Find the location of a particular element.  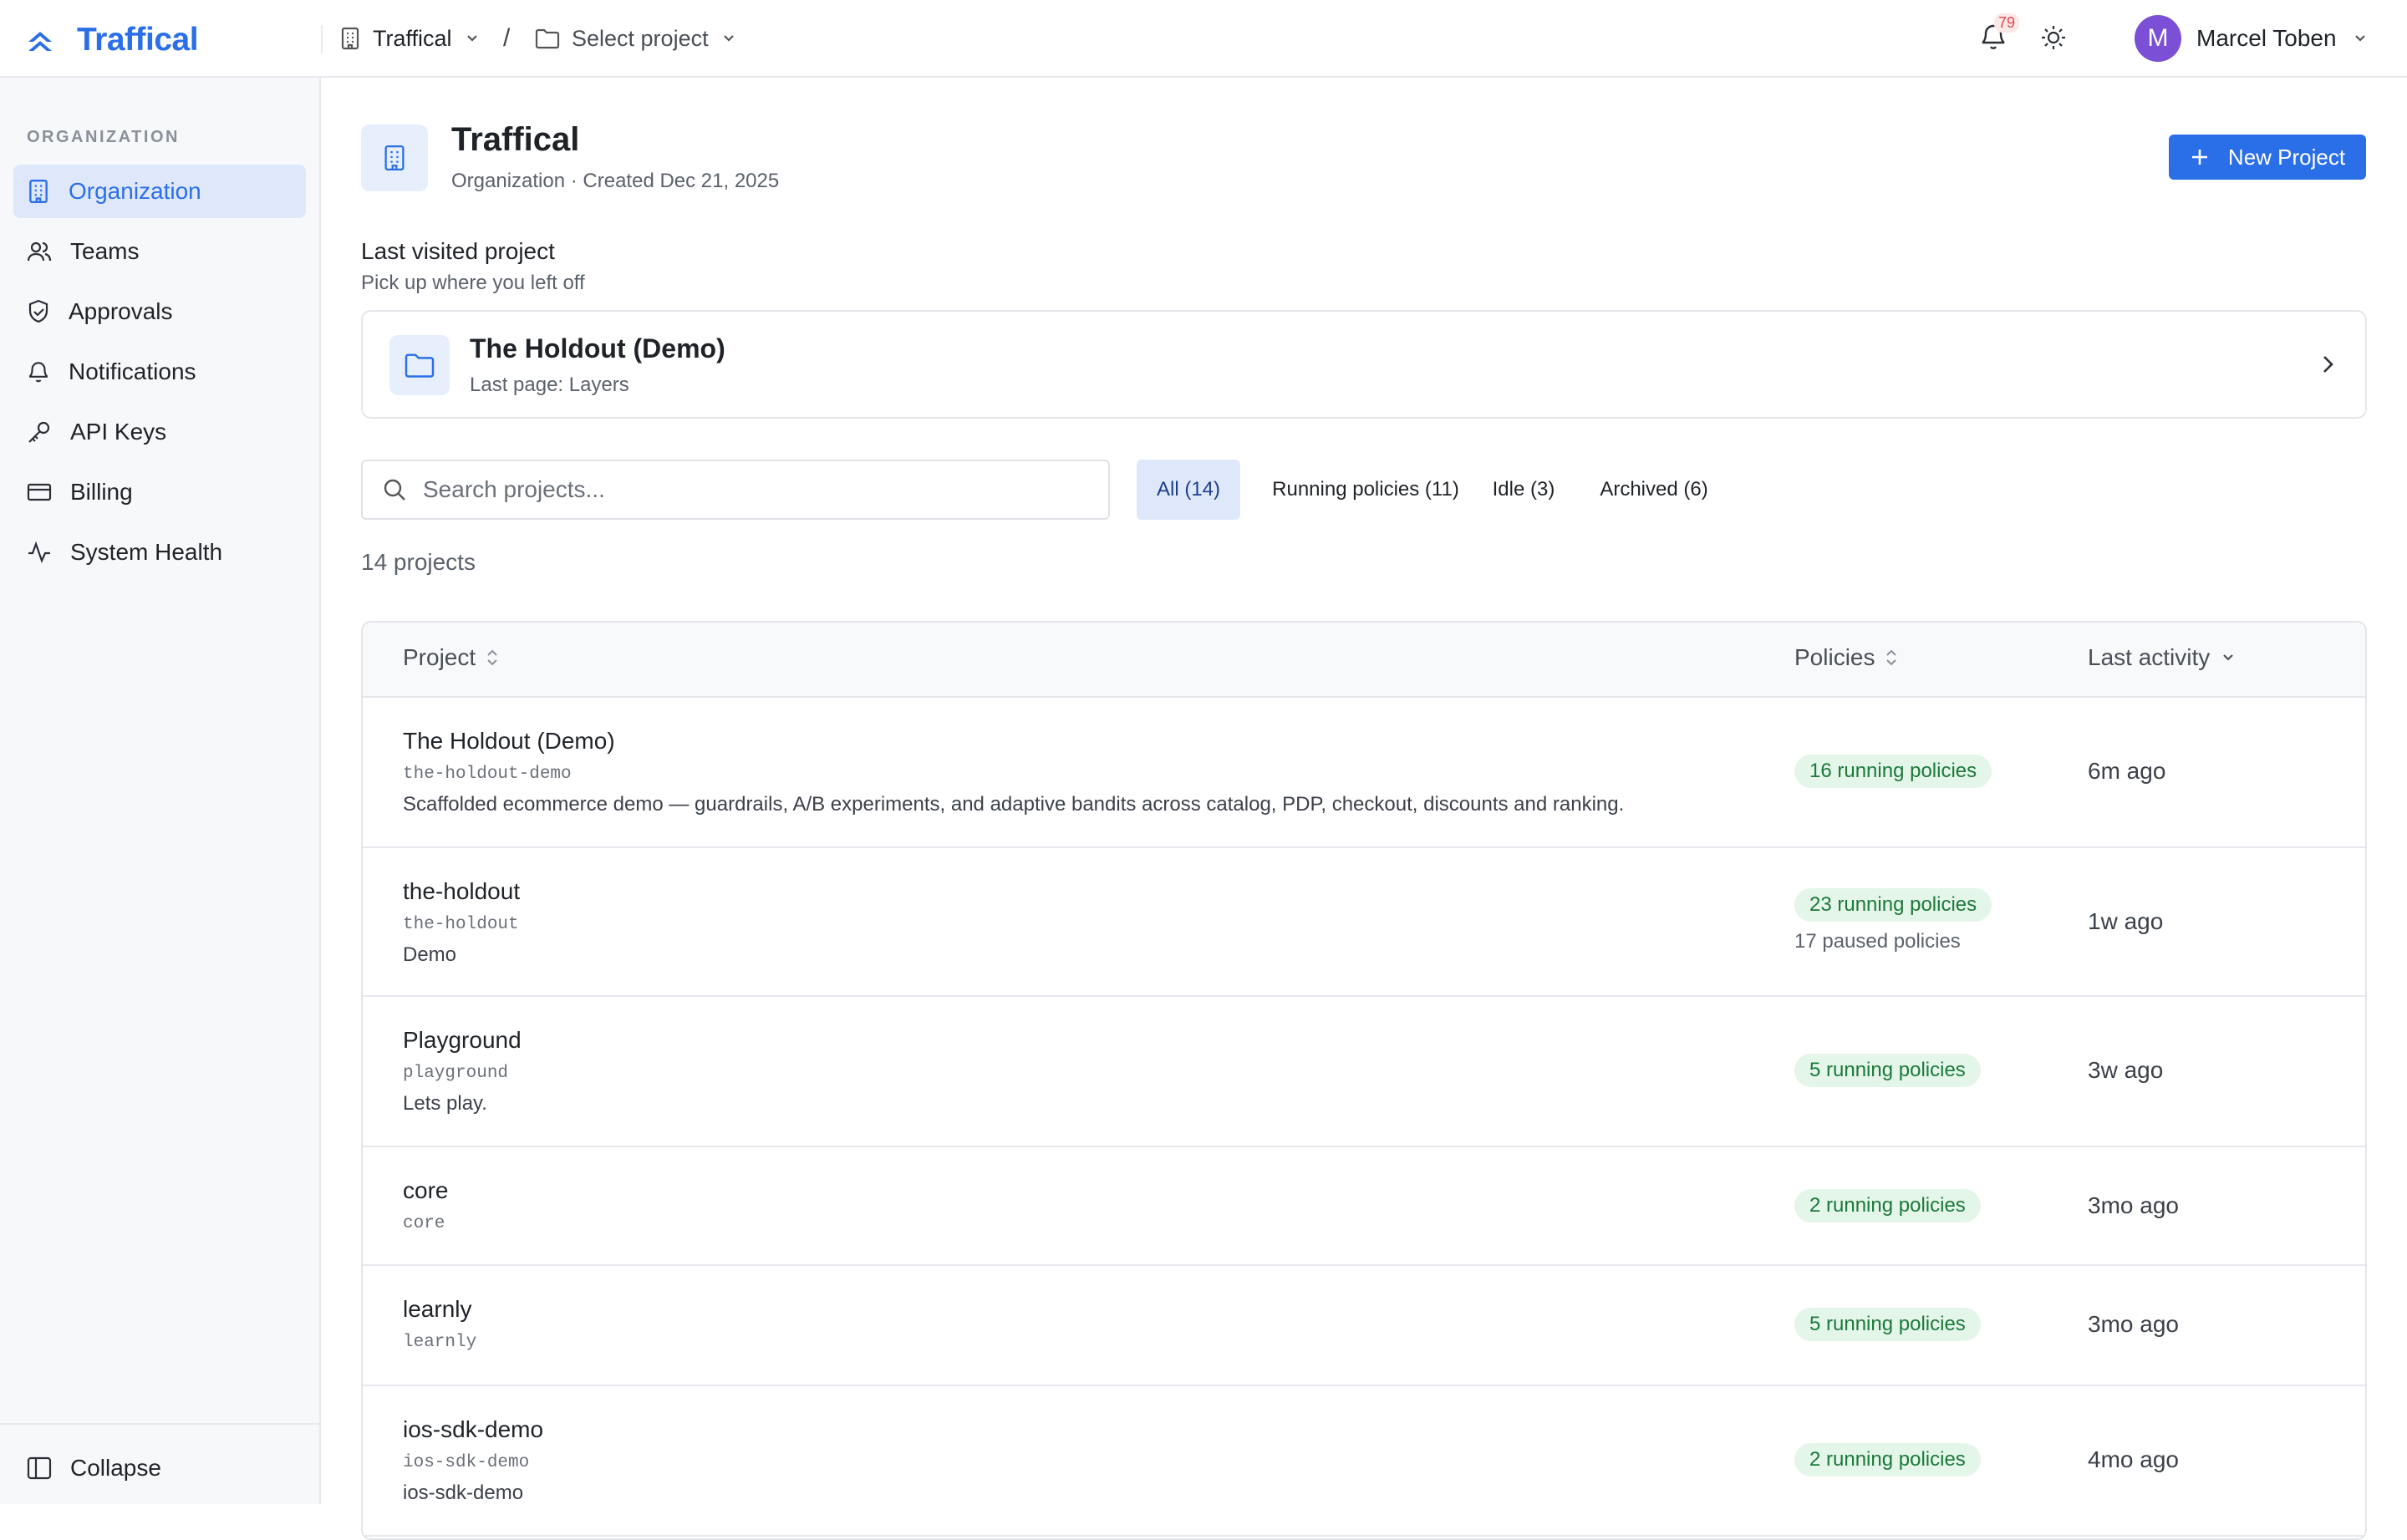

plus-icon is located at coordinates (2200, 157).